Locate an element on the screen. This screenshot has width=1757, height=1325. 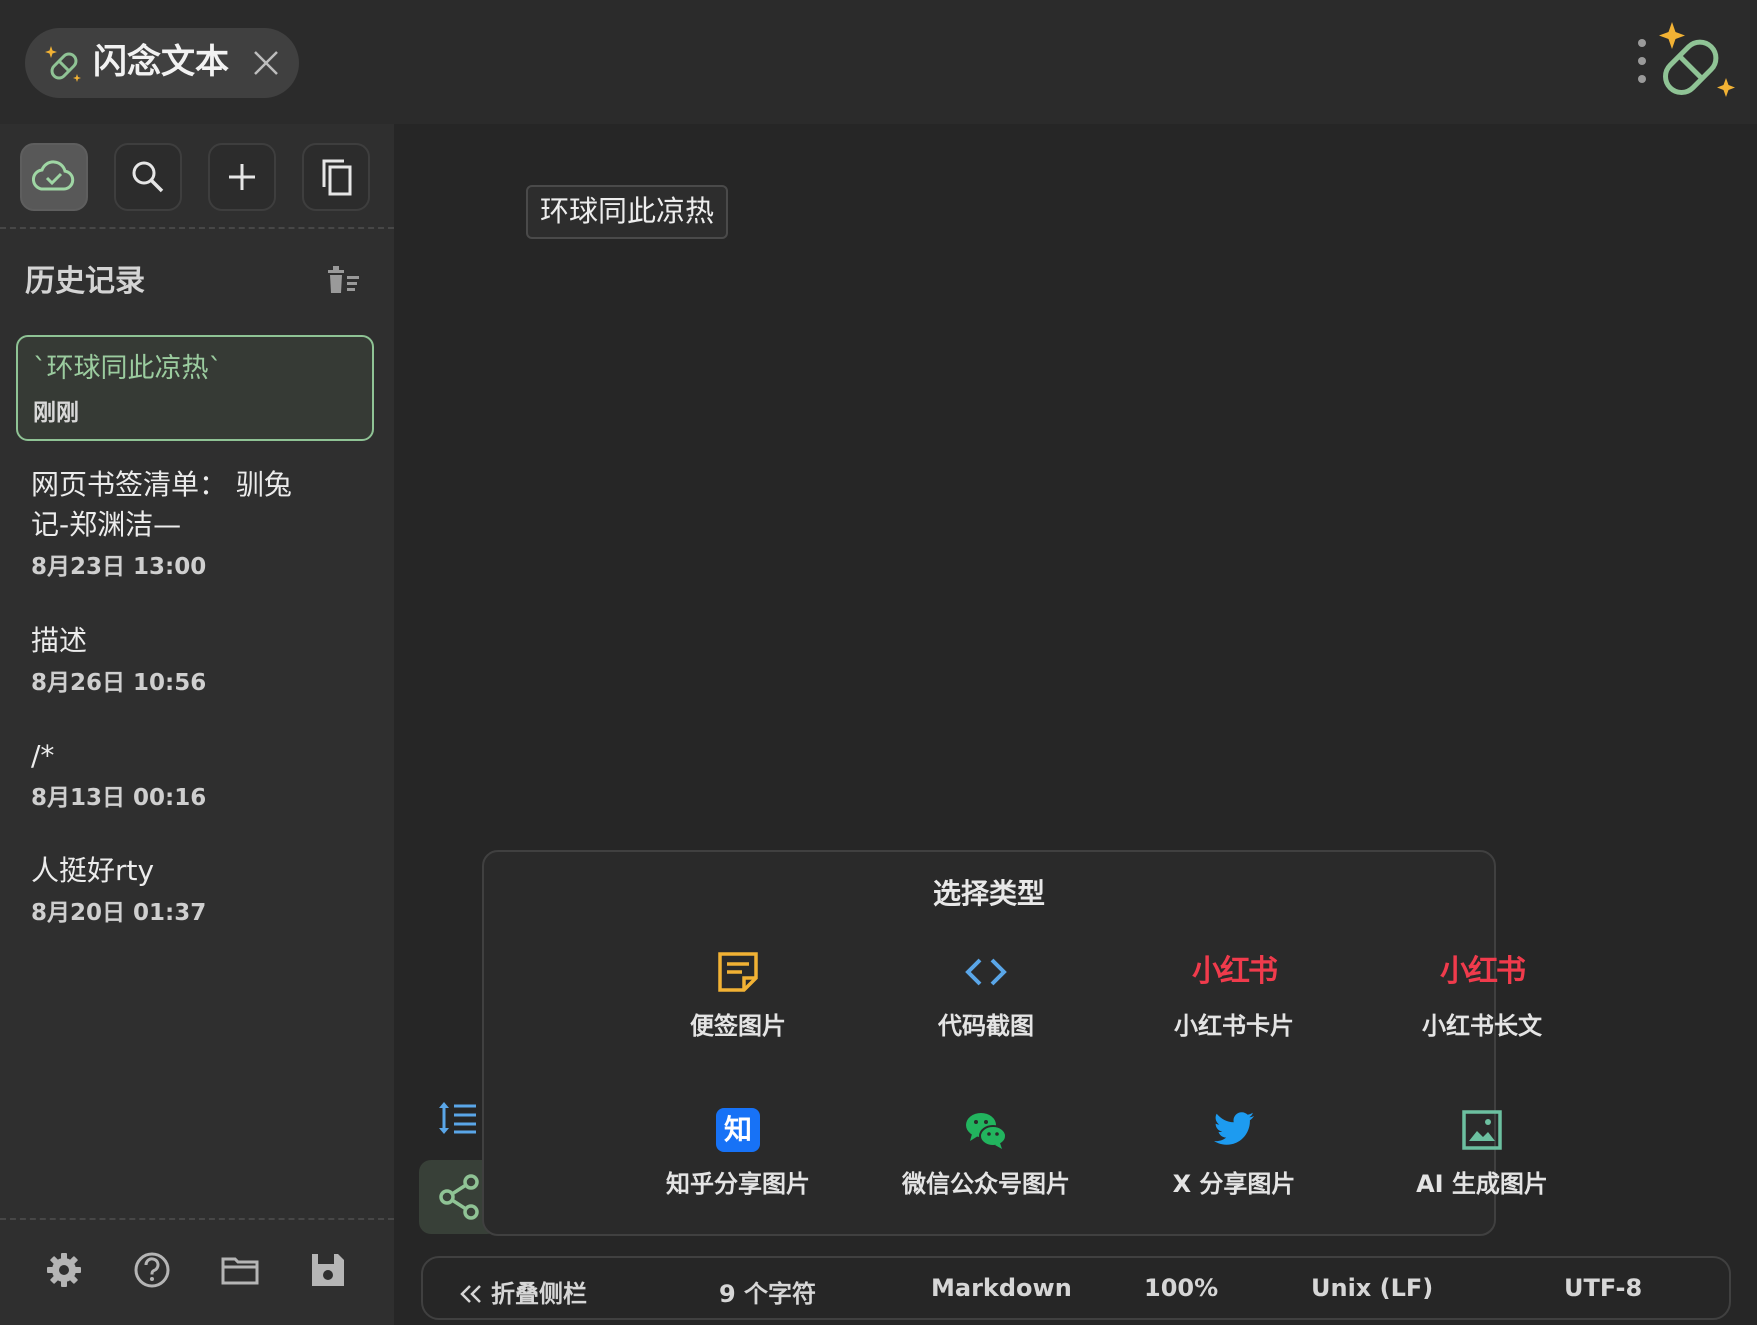
save-icon is located at coordinates (328, 1270).